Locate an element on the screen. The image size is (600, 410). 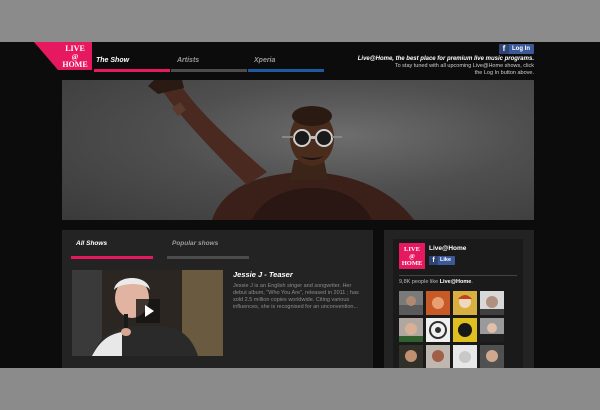
tab-all-shows: All Shows is located at coordinates (107, 249).